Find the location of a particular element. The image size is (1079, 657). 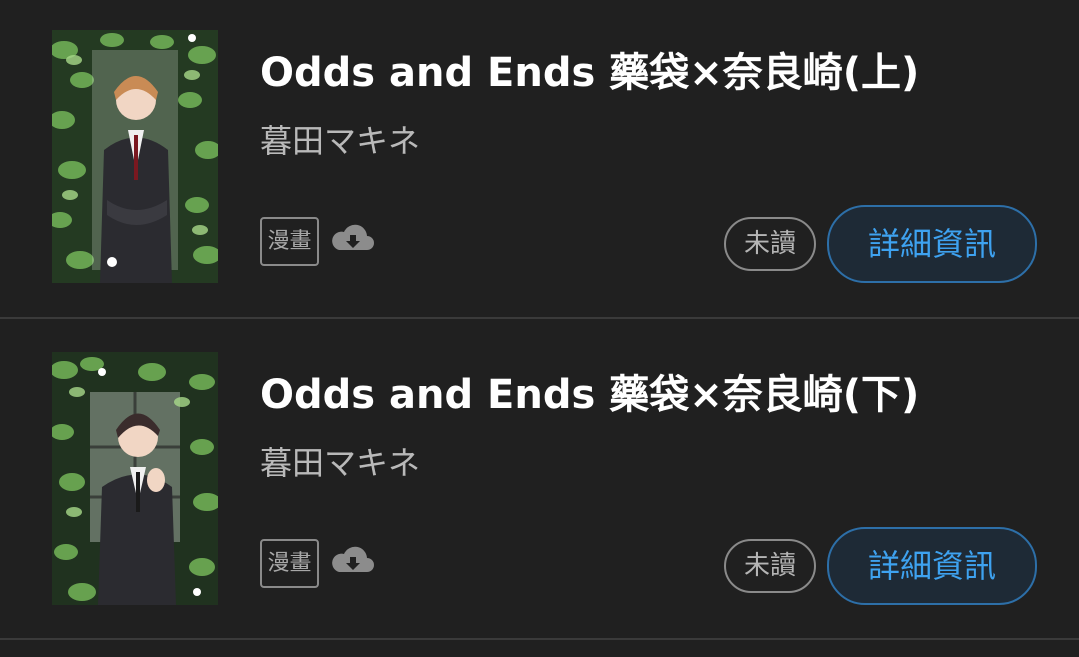

book-title: Odds and Ends 藥袋×奈良崎(上) is located at coordinates (589, 69).